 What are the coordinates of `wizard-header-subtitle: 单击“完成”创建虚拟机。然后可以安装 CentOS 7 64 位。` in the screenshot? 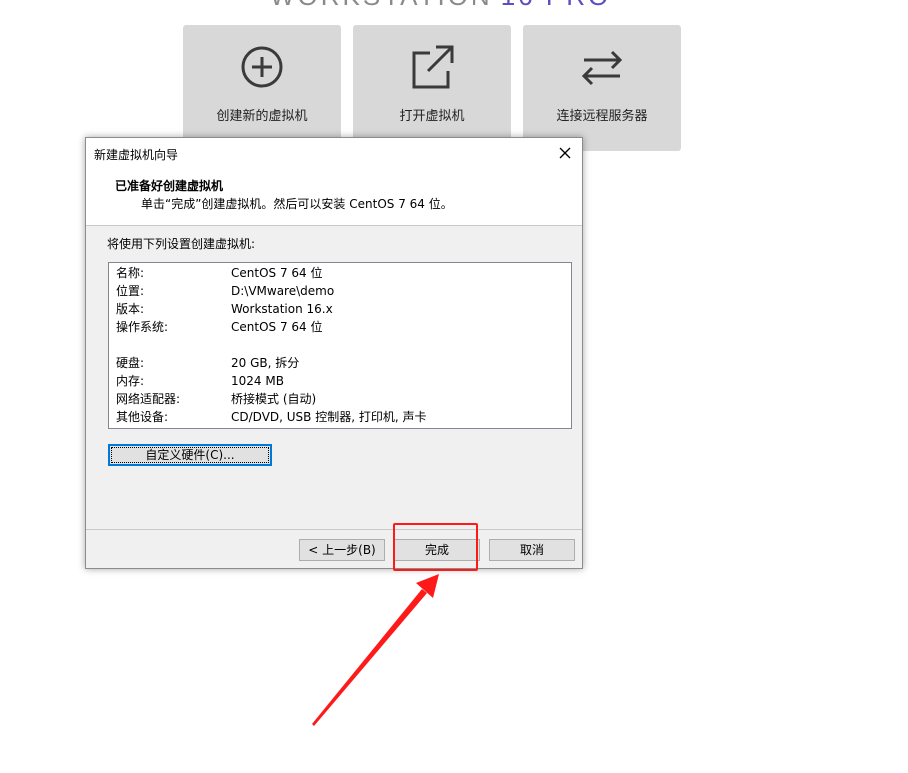 It's located at (297, 204).